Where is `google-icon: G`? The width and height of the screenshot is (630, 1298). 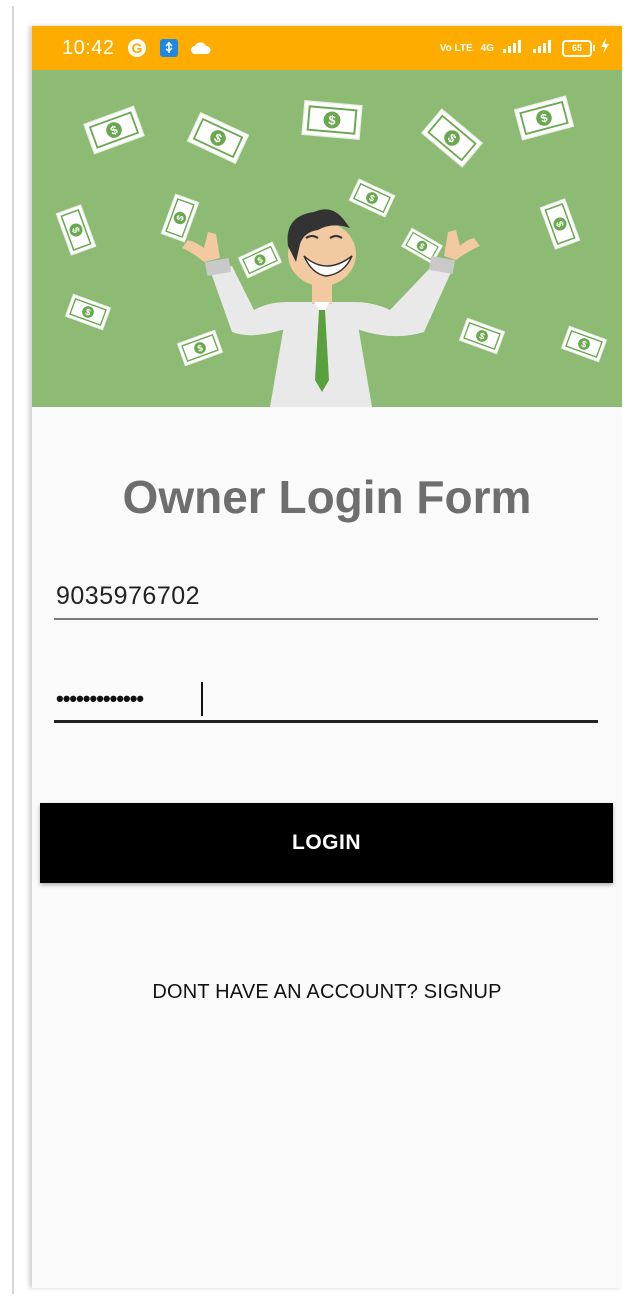
google-icon: G is located at coordinates (137, 48).